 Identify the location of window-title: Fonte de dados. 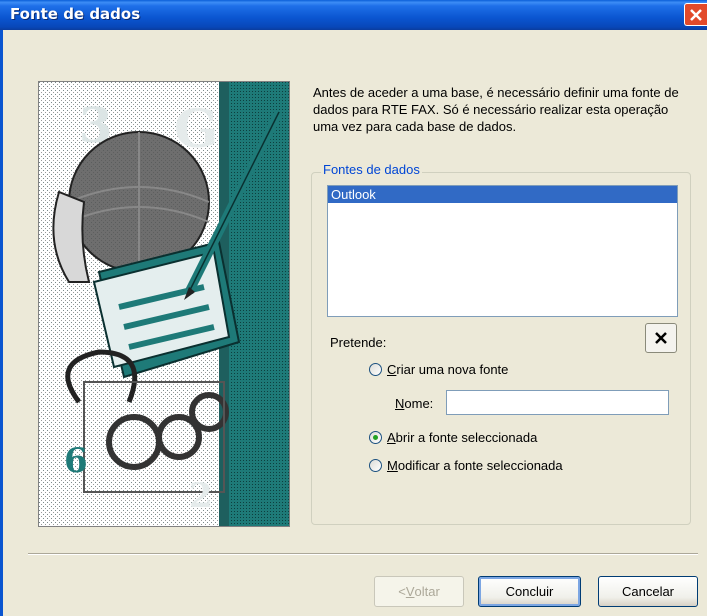
(75, 14).